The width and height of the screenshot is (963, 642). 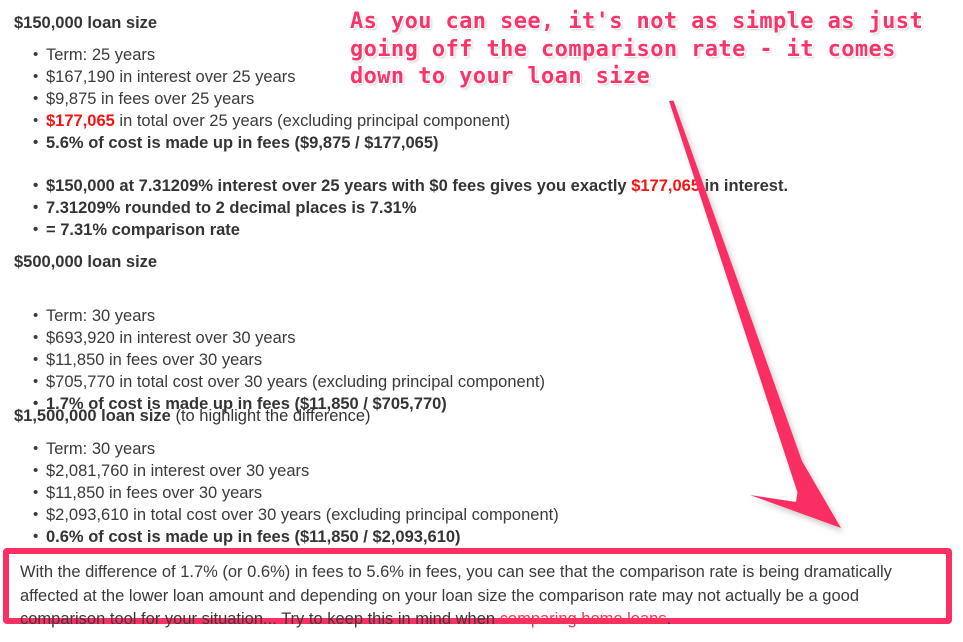 What do you see at coordinates (744, 186) in the screenshot?
I see `list-item-text-tail: in interest.` at bounding box center [744, 186].